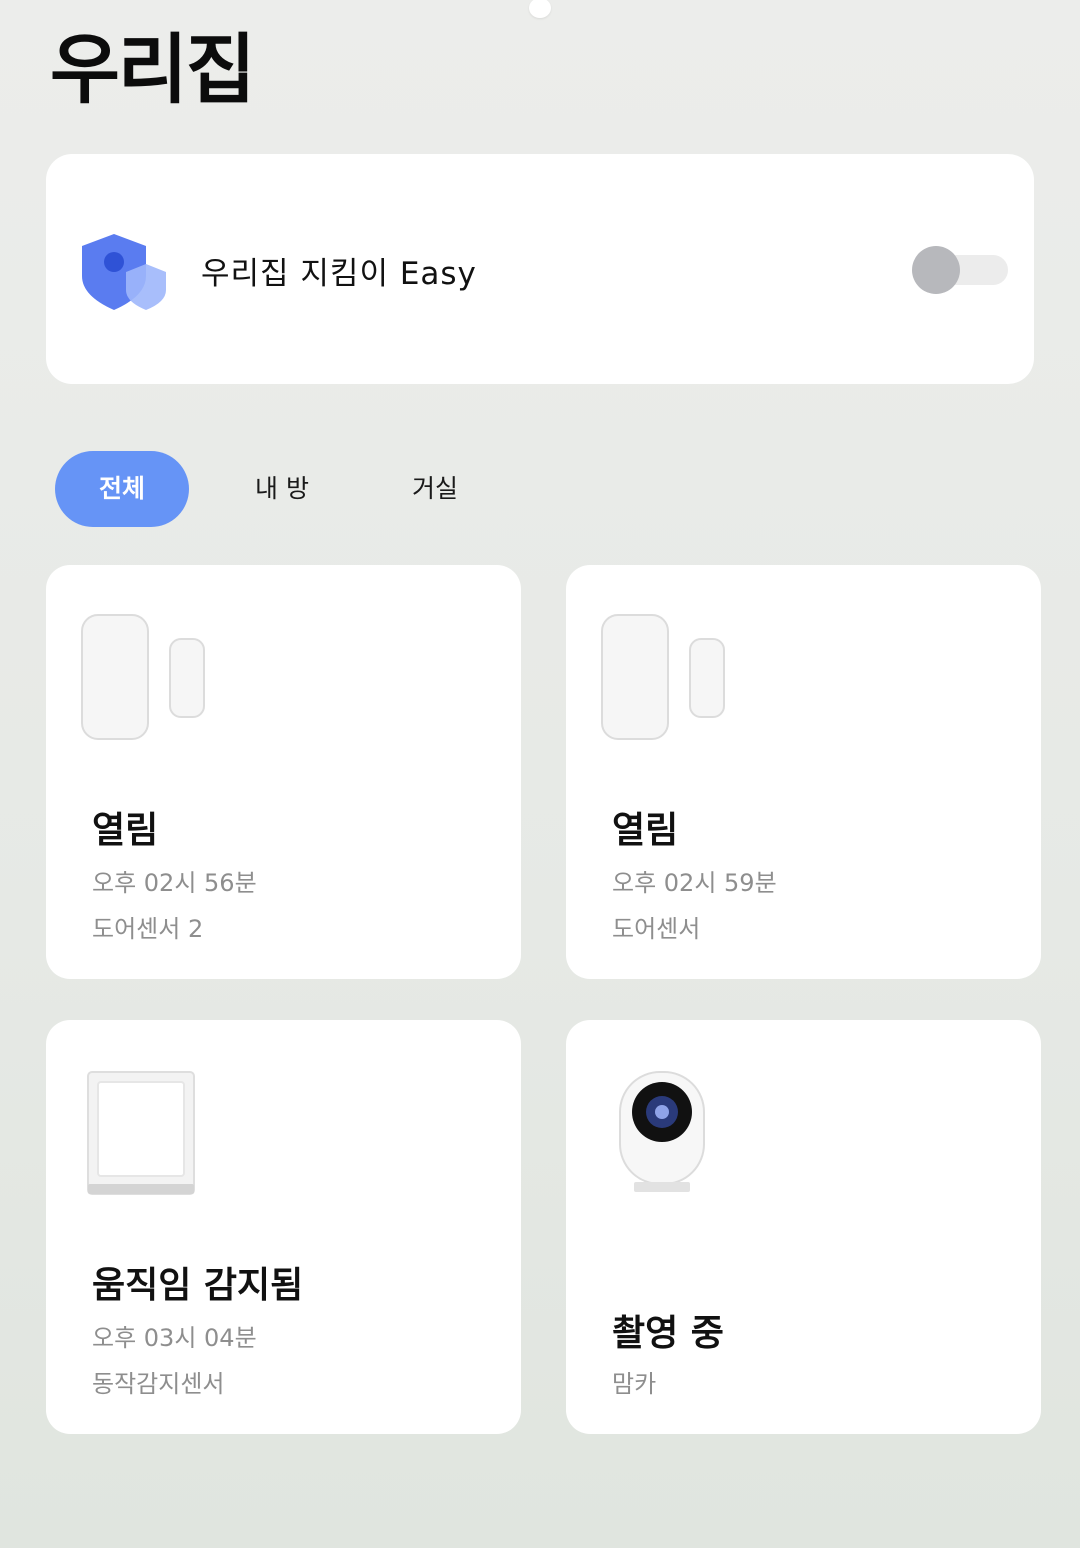  What do you see at coordinates (339, 274) in the screenshot?
I see `security-mode-title: 우리집 지킴이 Easy` at bounding box center [339, 274].